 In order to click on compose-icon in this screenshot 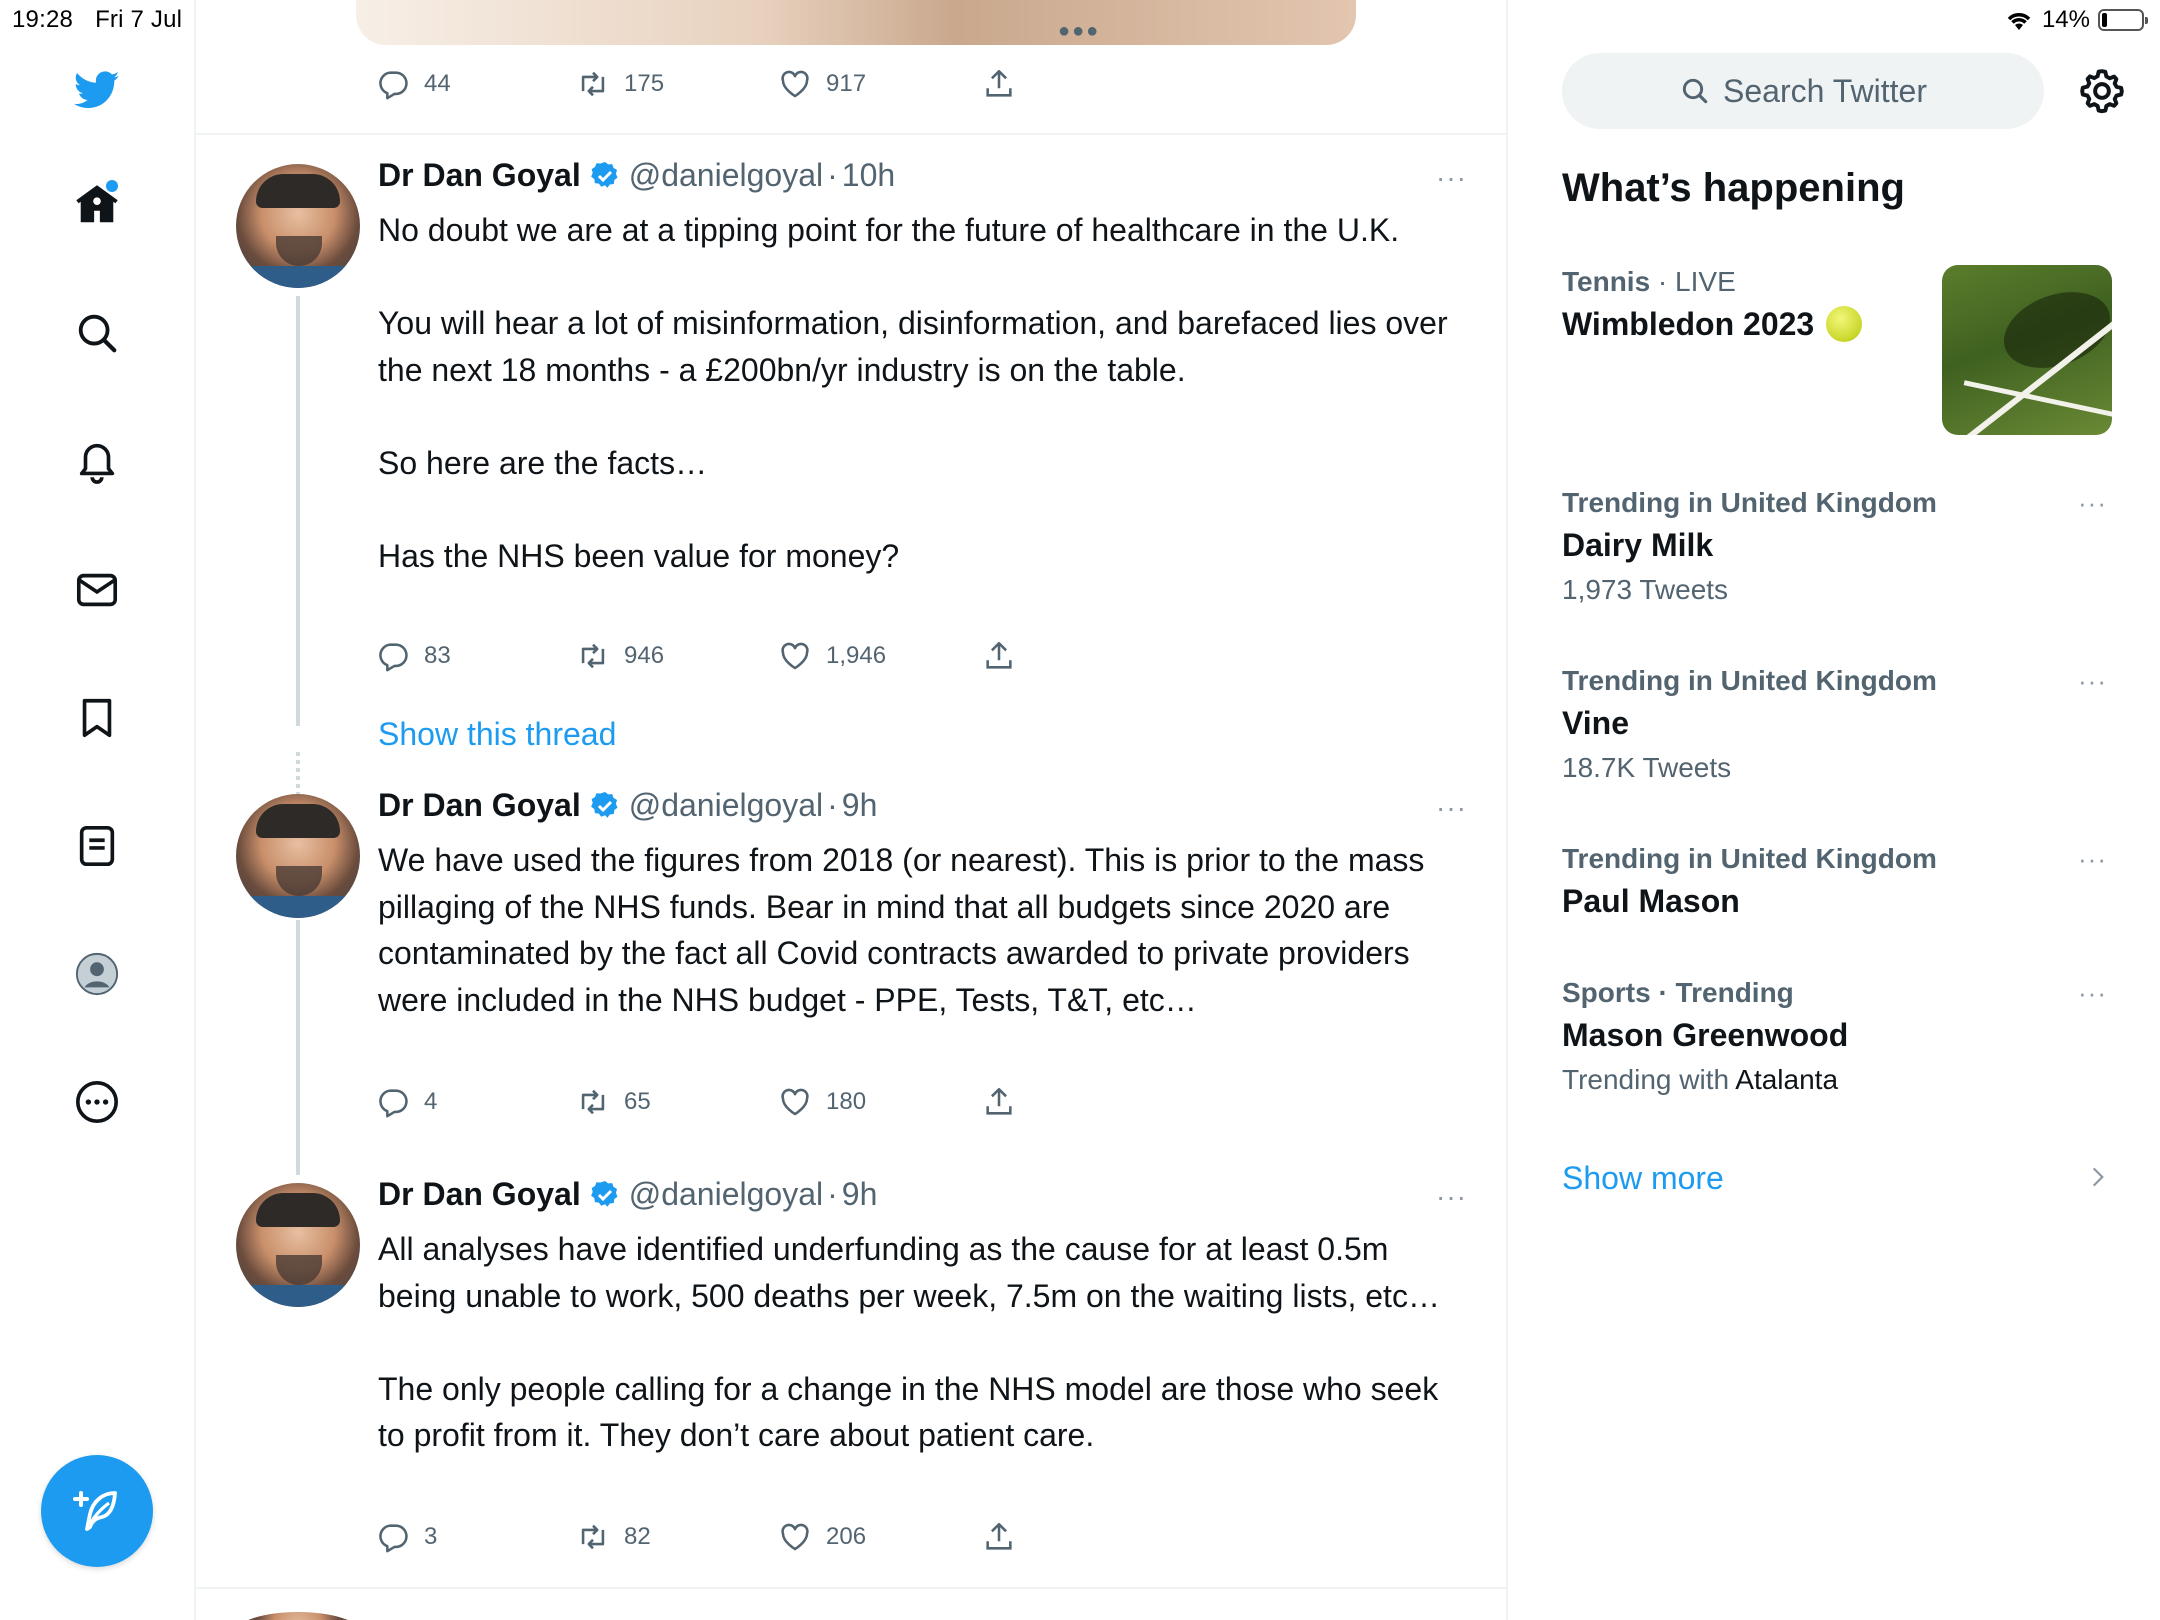, I will do `click(95, 1511)`.